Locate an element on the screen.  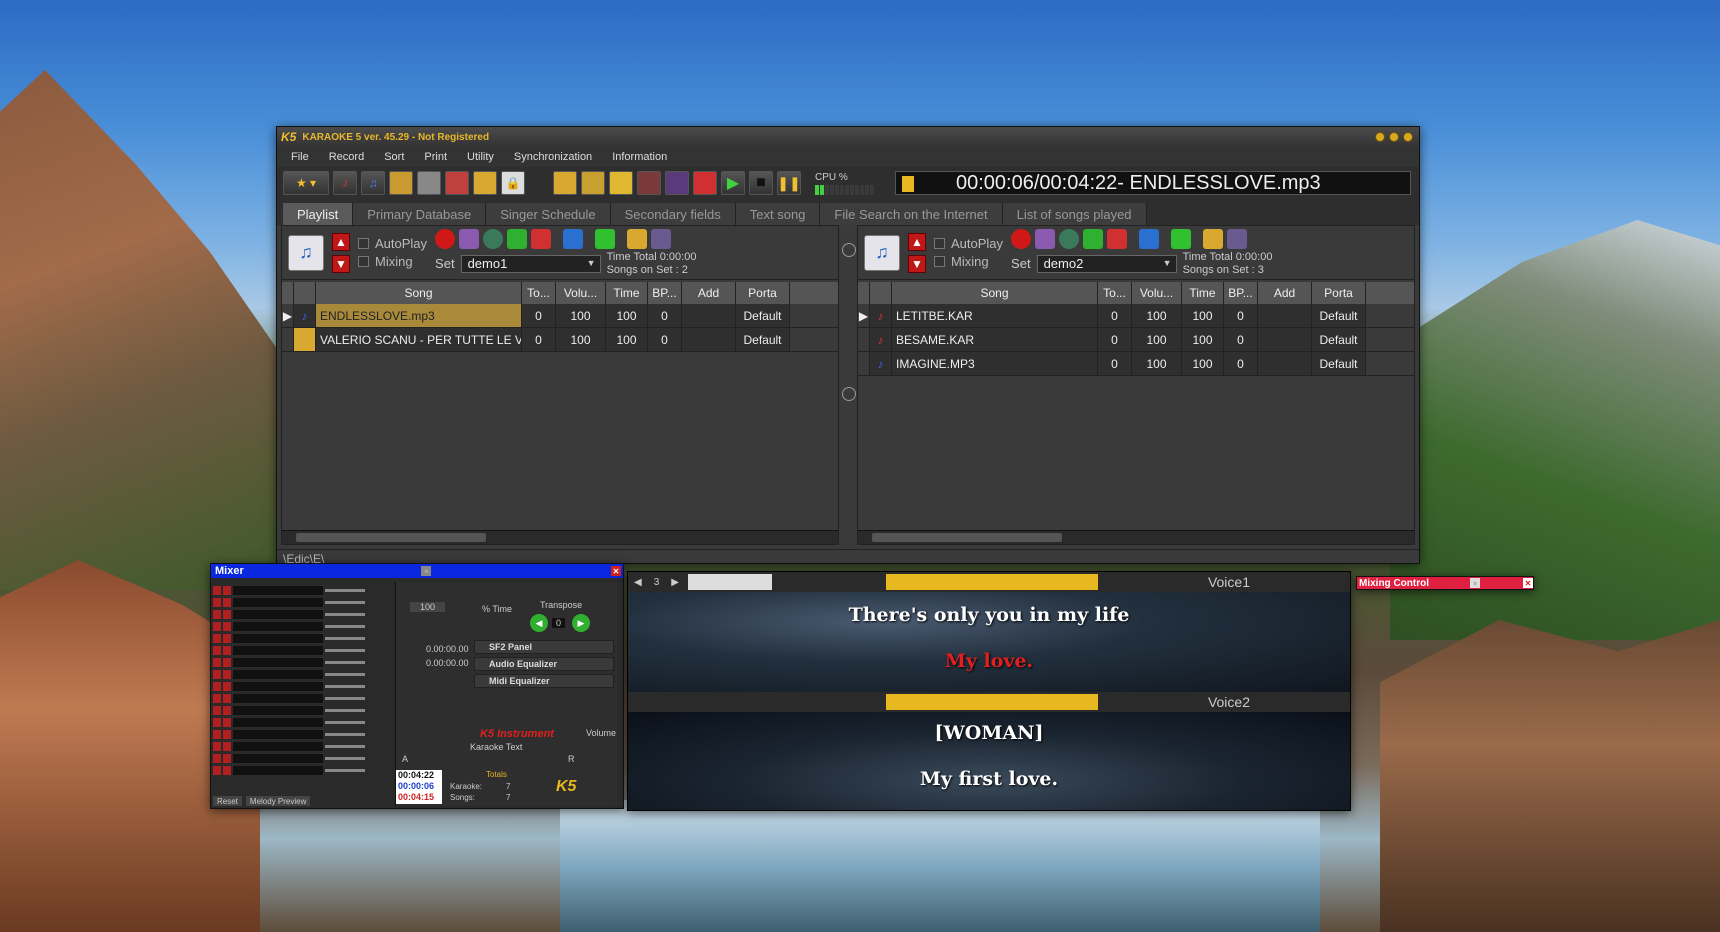
menu-file: File is located at coordinates (300, 157).